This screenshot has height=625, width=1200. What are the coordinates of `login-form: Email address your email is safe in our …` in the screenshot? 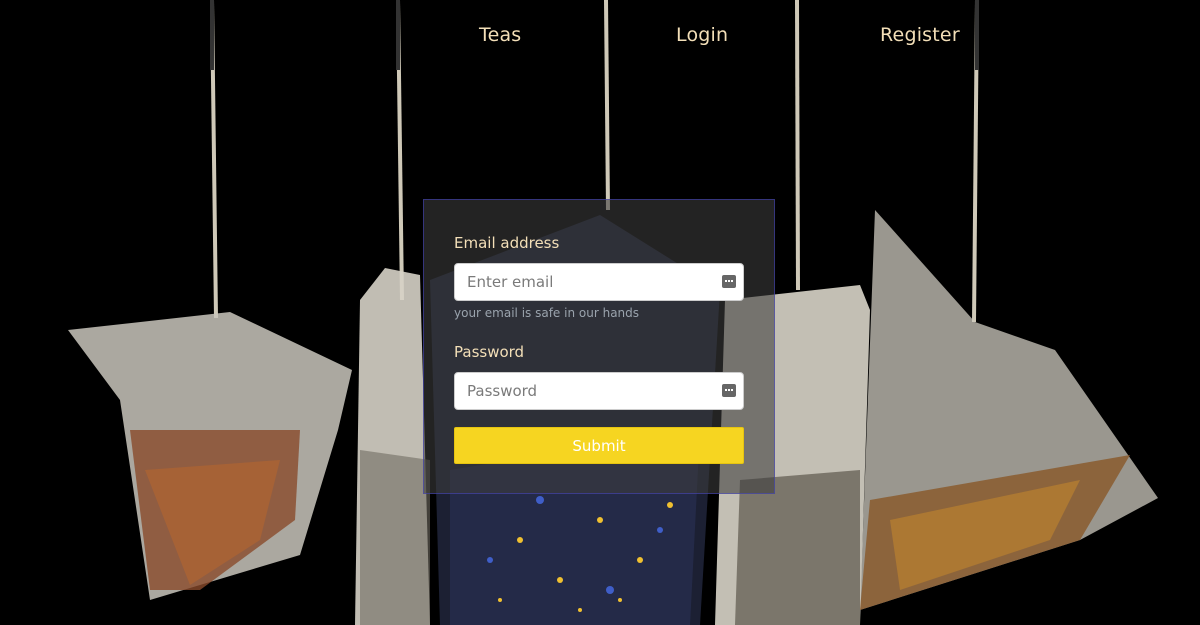 It's located at (599, 346).